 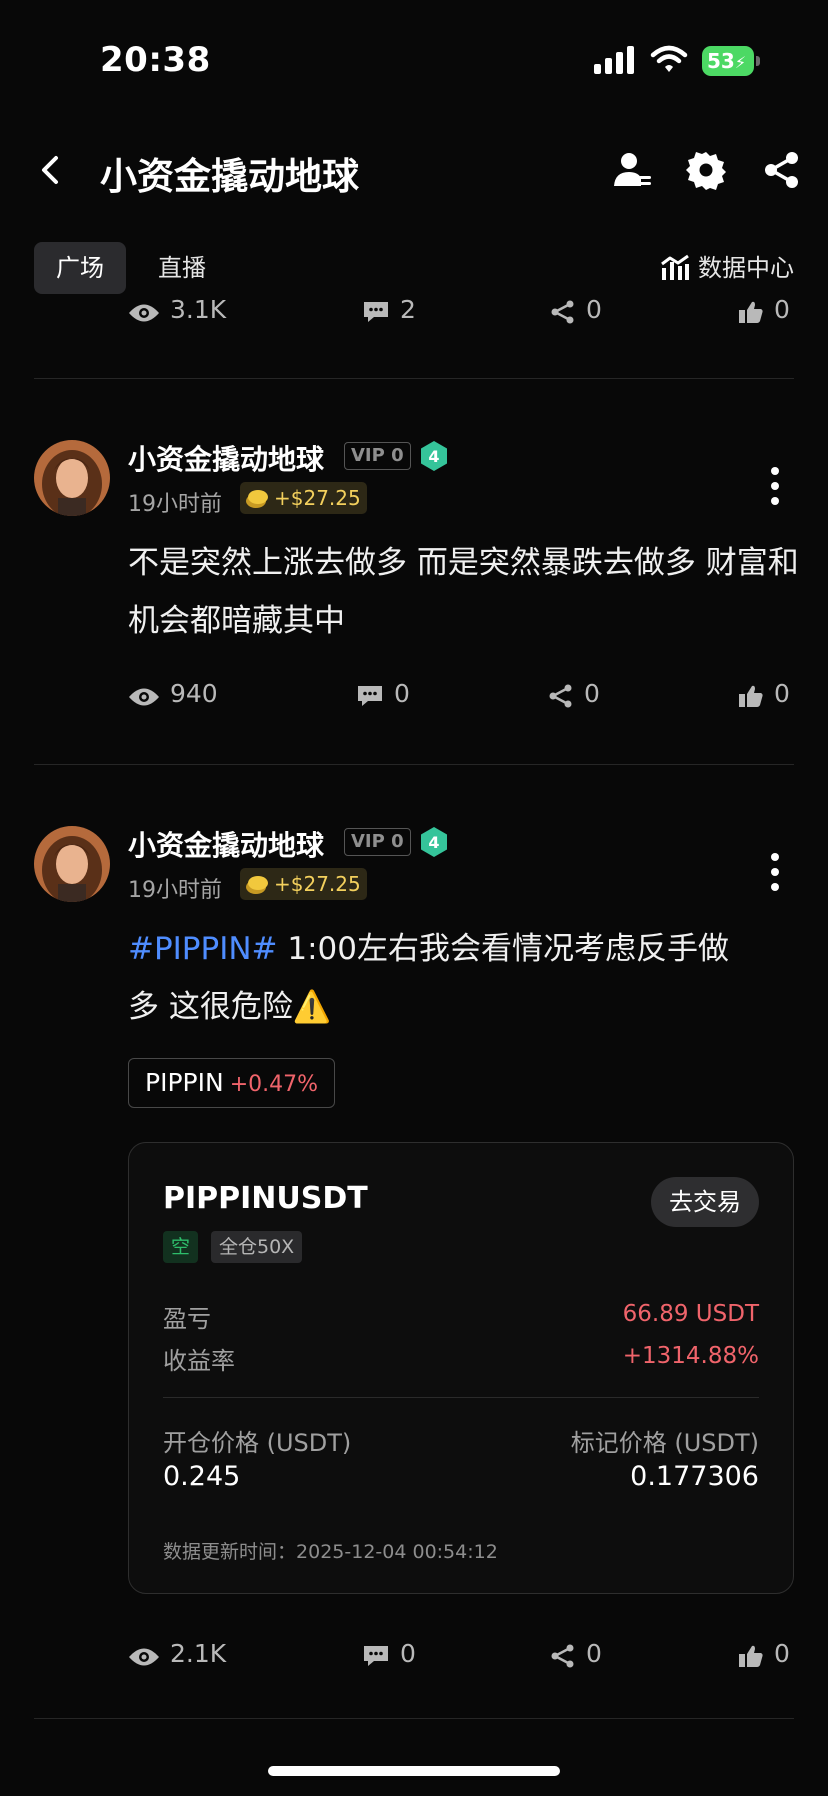 I want to click on user-icon, so click(x=632, y=170).